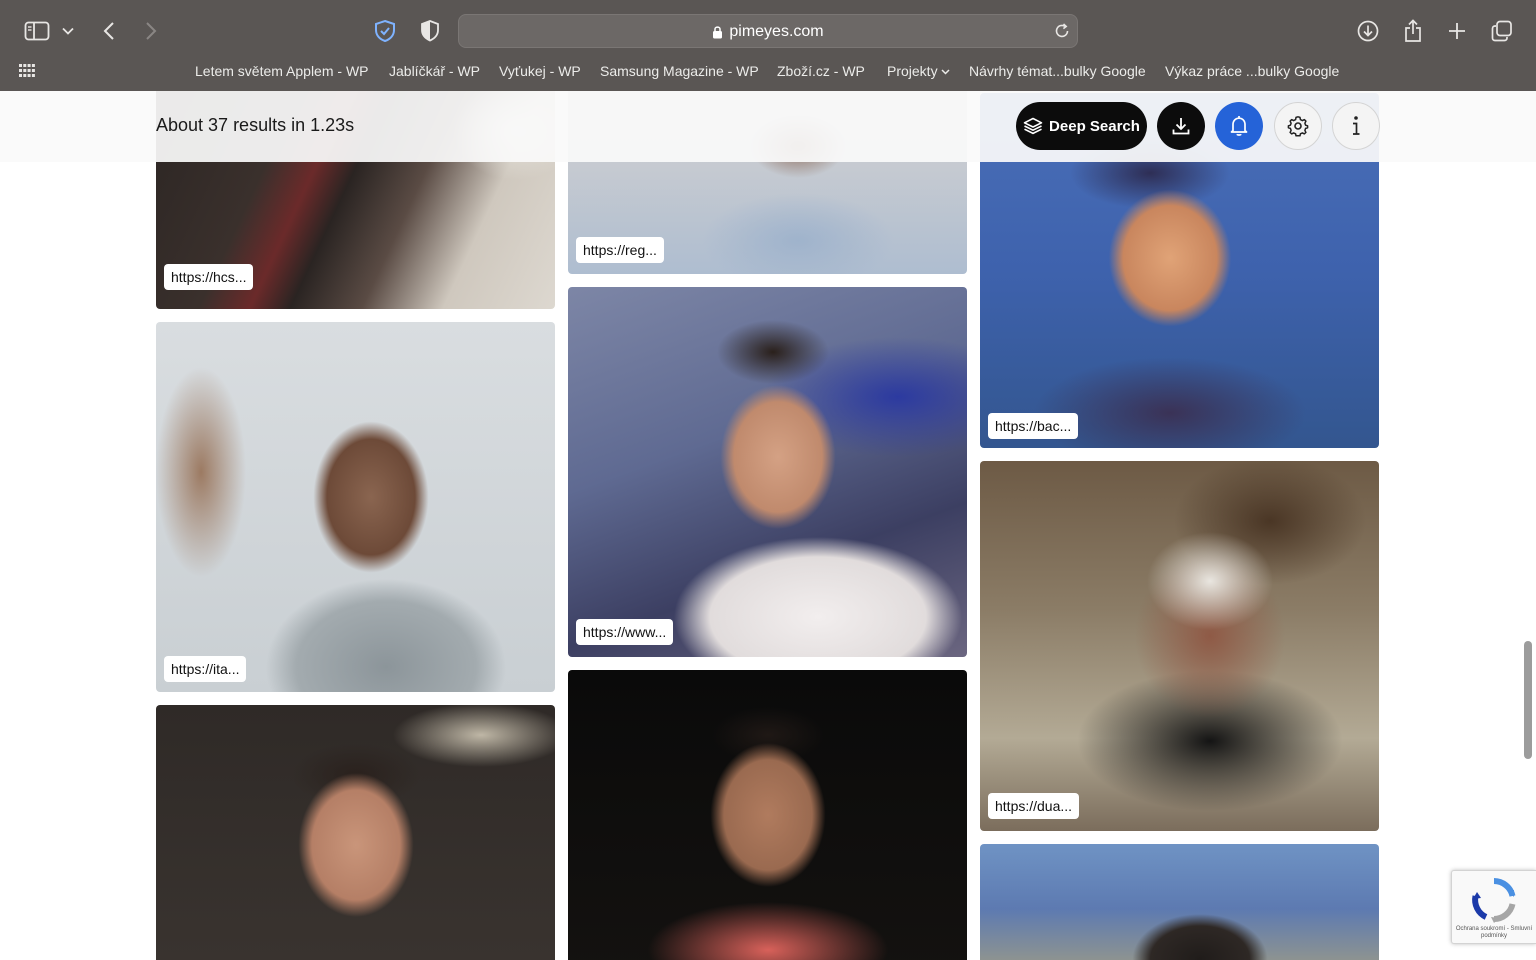 The height and width of the screenshot is (960, 1536). What do you see at coordinates (109, 31) in the screenshot?
I see `back-icon` at bounding box center [109, 31].